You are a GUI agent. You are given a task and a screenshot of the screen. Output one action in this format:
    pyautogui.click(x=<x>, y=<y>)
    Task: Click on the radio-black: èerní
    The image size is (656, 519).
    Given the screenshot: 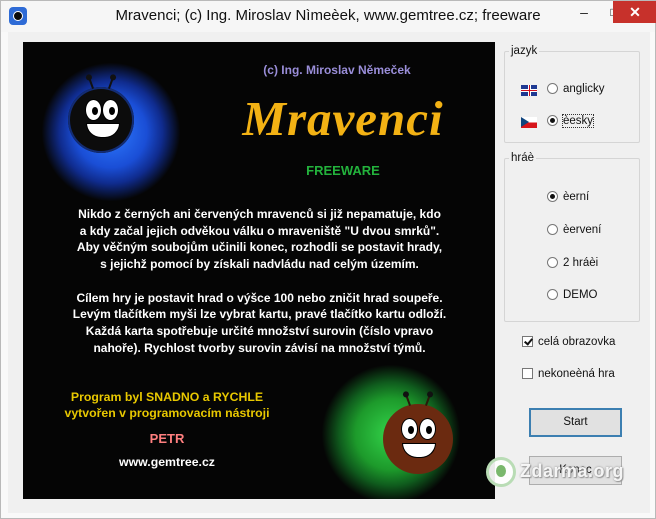 What is the action you would take?
    pyautogui.click(x=568, y=197)
    